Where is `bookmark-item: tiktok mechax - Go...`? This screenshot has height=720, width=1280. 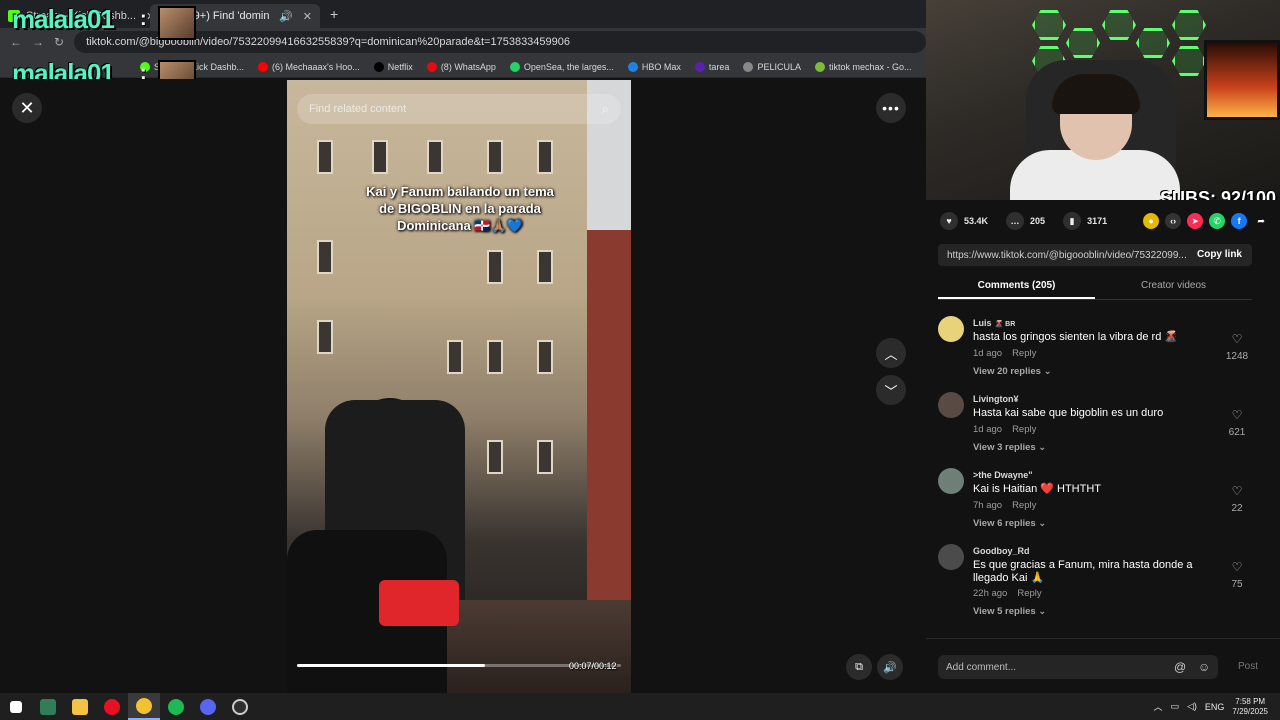 bookmark-item: tiktok mechax - Go... is located at coordinates (863, 66).